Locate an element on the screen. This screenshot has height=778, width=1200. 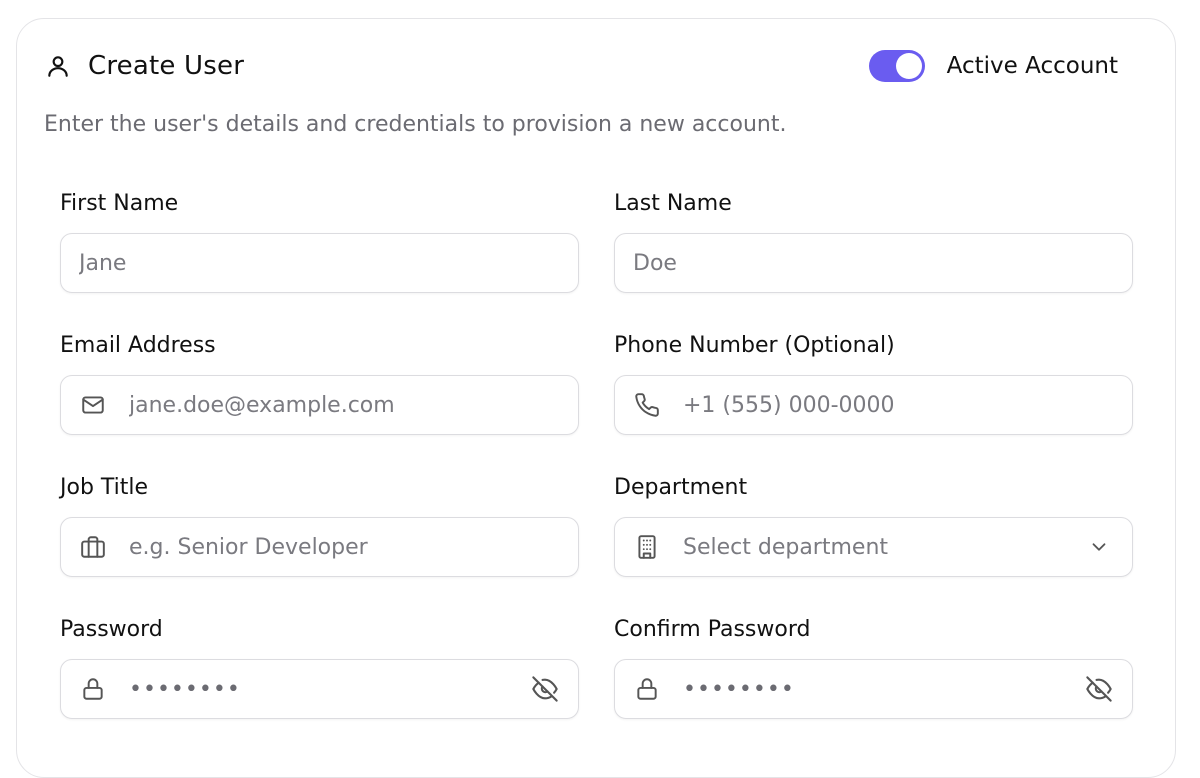
last-name-input: Doe is located at coordinates (873, 263).